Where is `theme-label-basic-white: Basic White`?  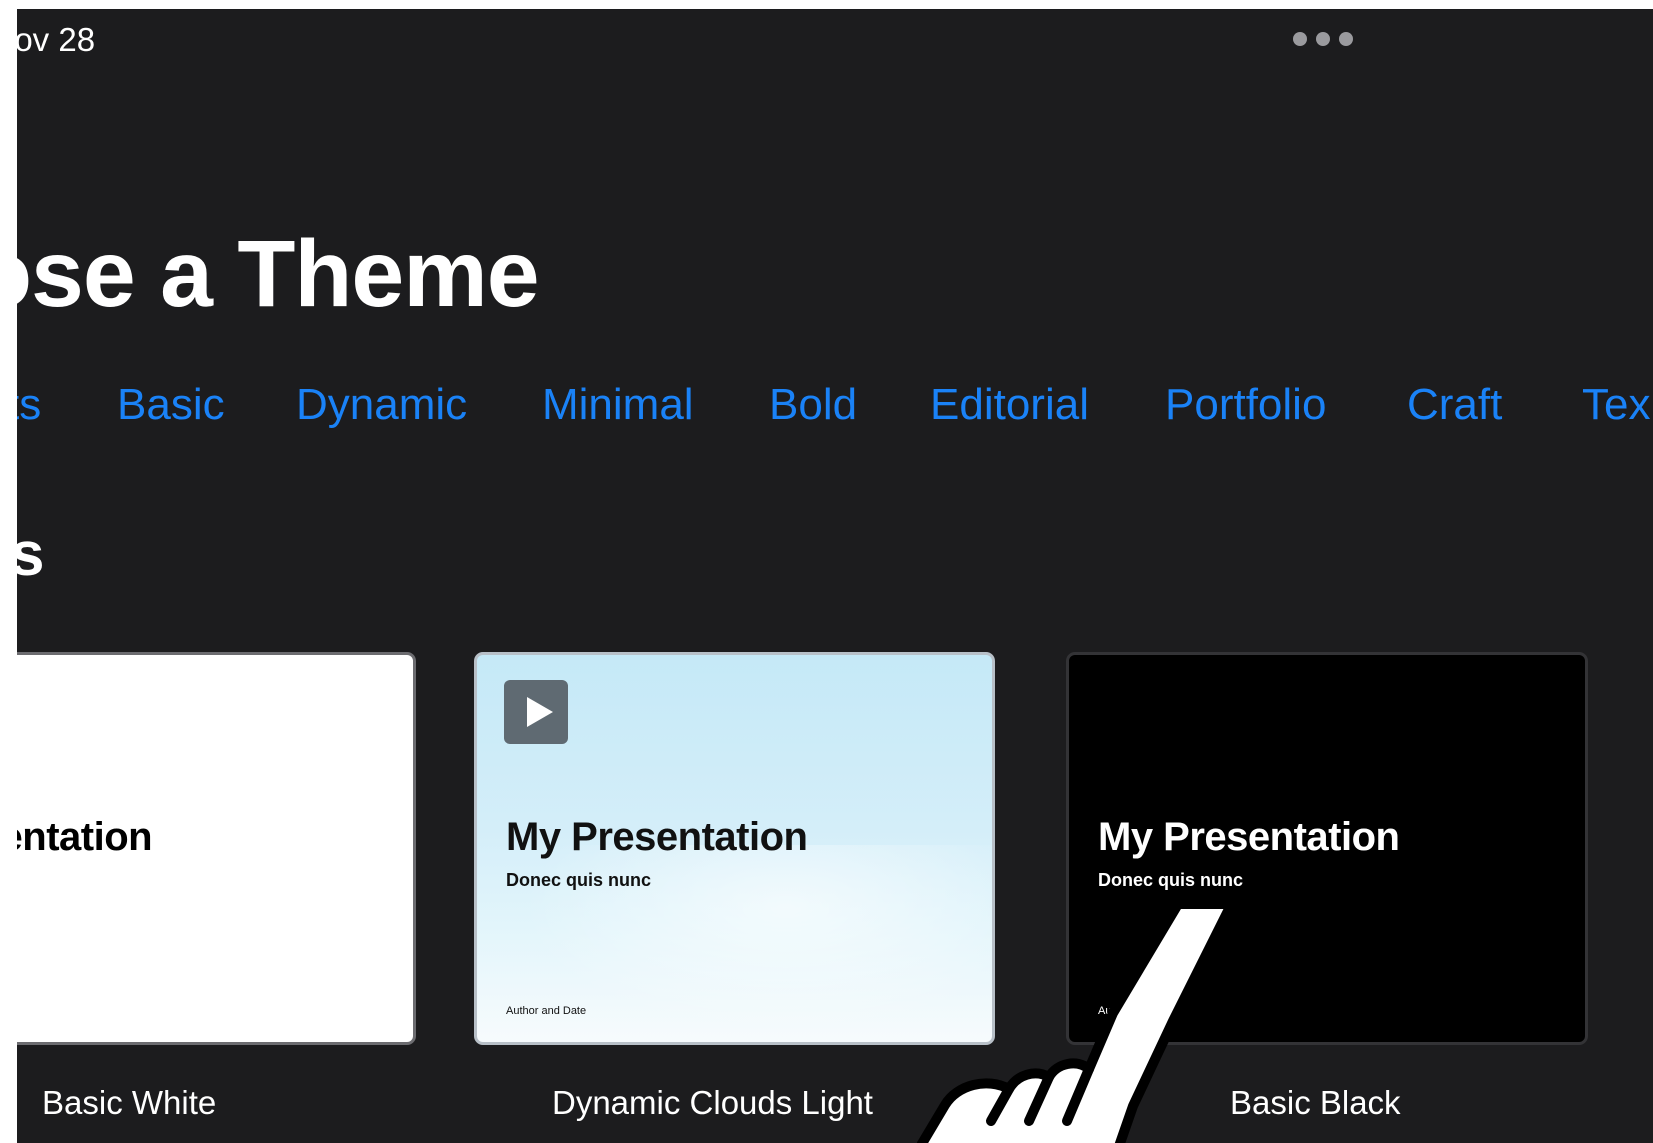
theme-label-basic-white: Basic White is located at coordinates (129, 1103).